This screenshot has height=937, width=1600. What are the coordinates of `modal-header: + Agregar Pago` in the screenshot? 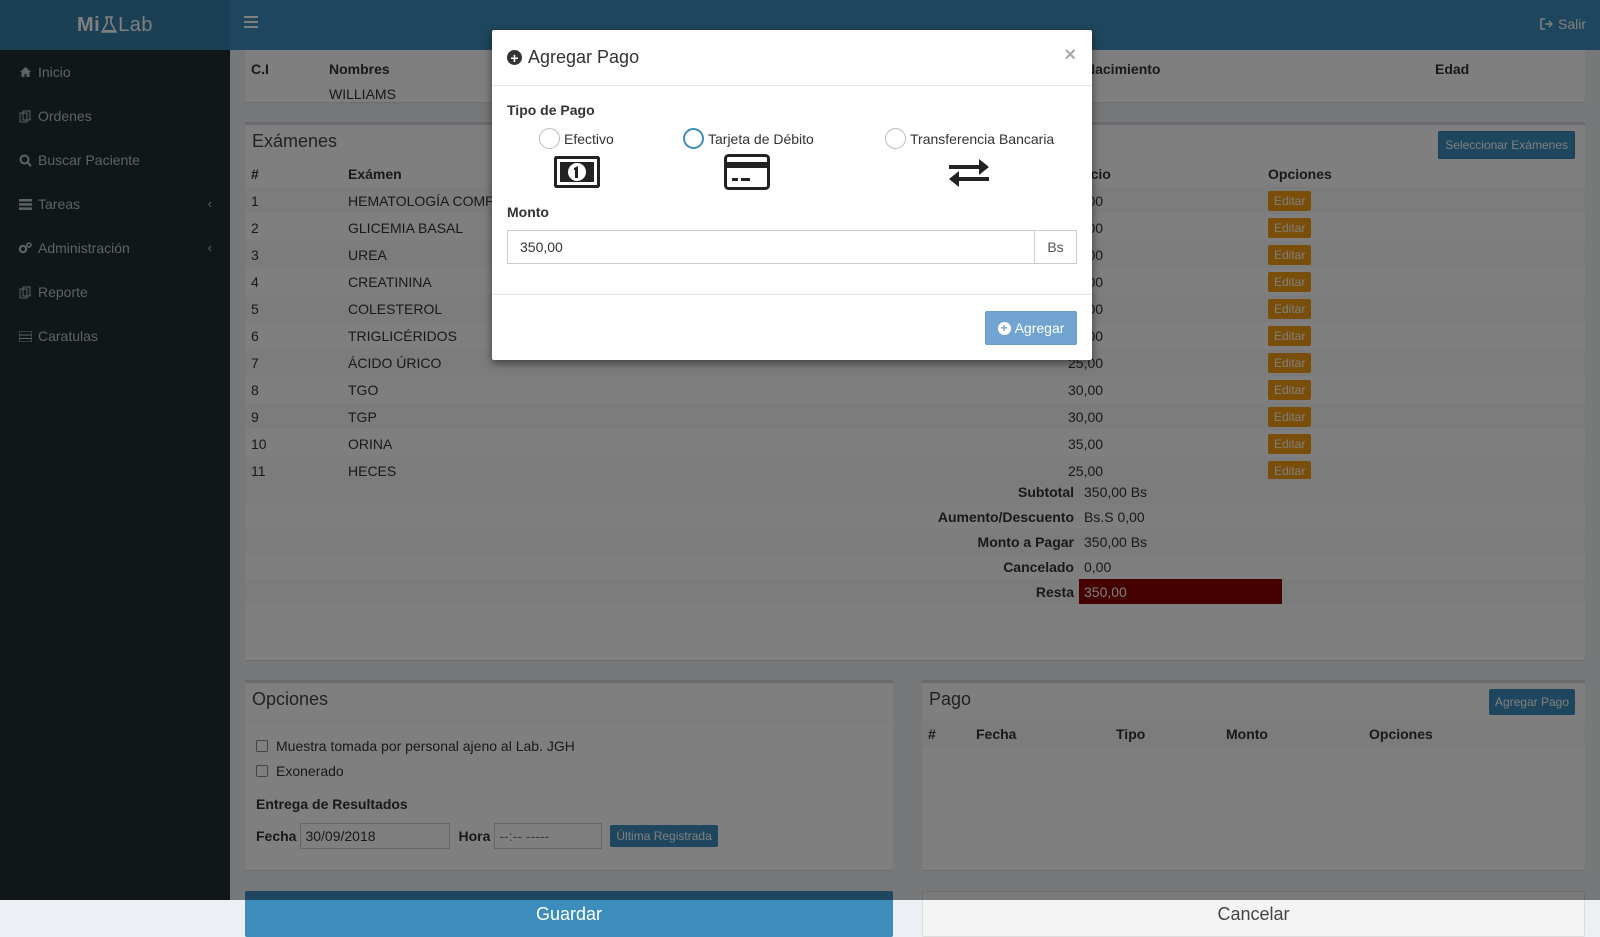 It's located at (792, 58).